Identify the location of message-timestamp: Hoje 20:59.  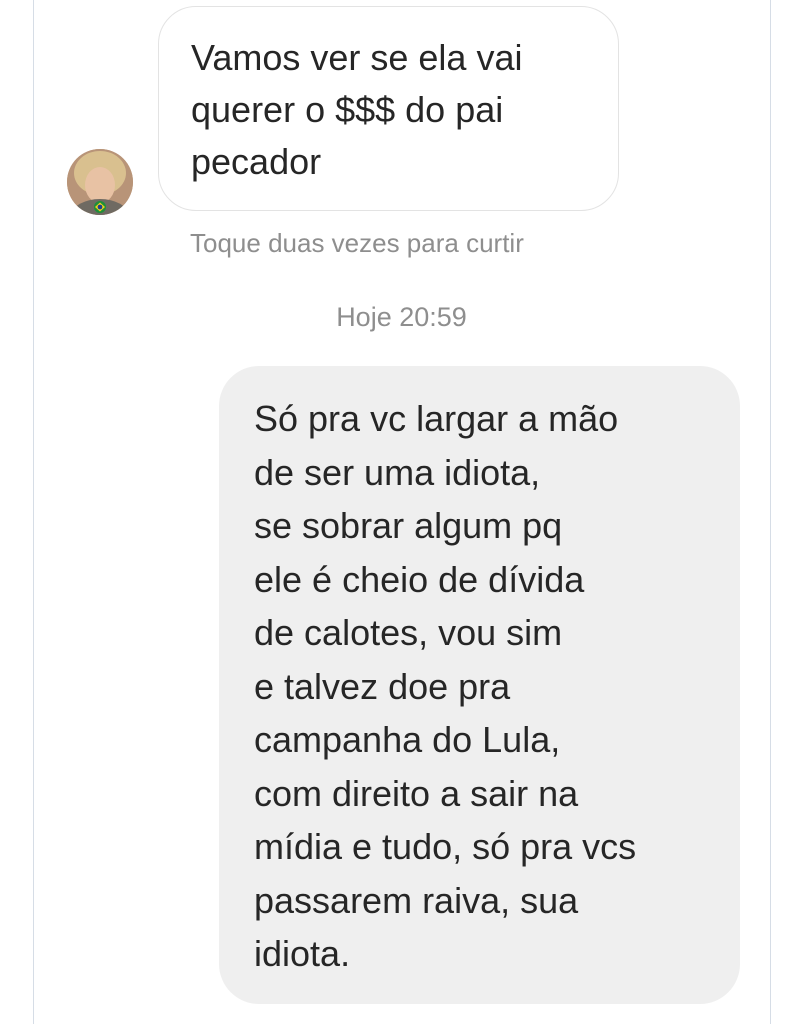
(401, 317).